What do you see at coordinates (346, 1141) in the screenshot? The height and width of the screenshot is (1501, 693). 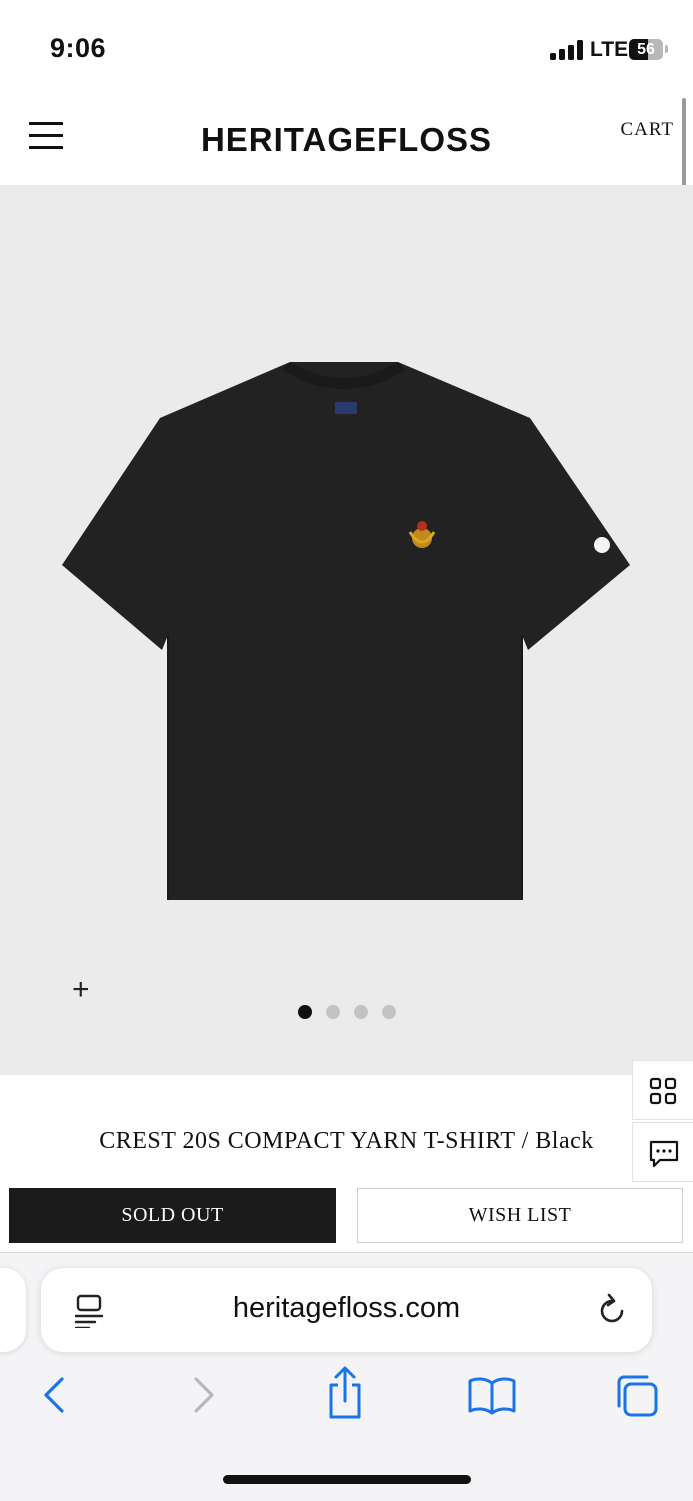 I see `product-title: CREST 20S COMPACT YARN T-SHIRT / Black` at bounding box center [346, 1141].